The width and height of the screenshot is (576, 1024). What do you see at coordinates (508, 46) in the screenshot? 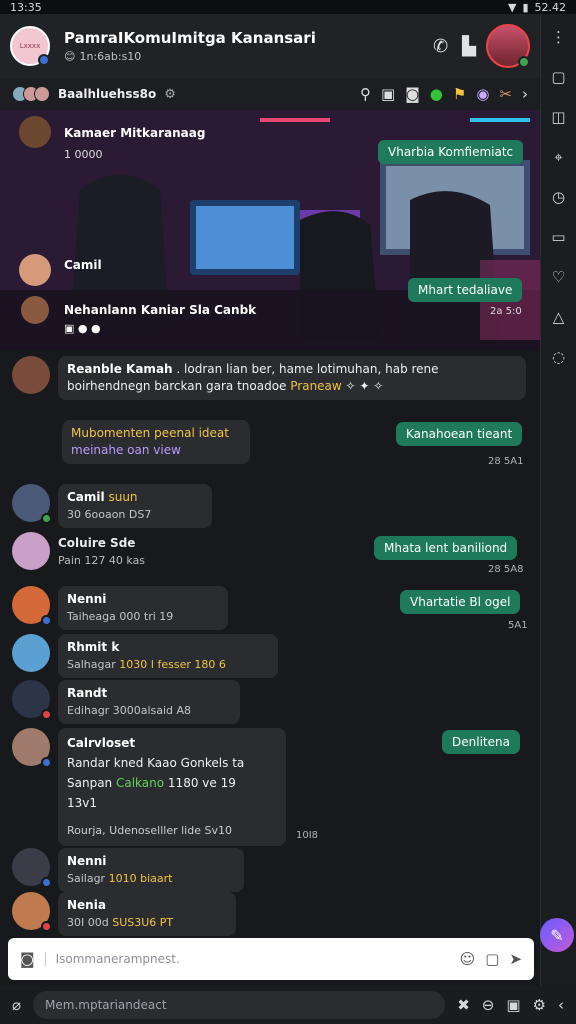
I see `user-avatar` at bounding box center [508, 46].